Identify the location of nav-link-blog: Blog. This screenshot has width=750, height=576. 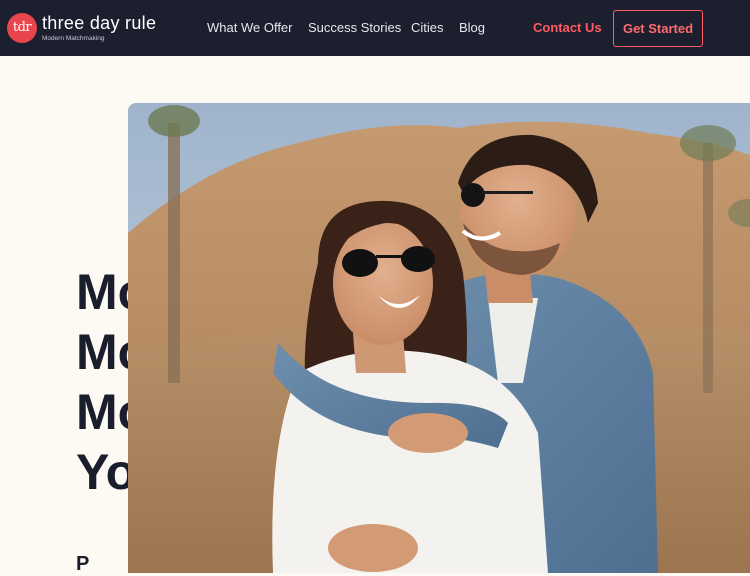
(472, 27).